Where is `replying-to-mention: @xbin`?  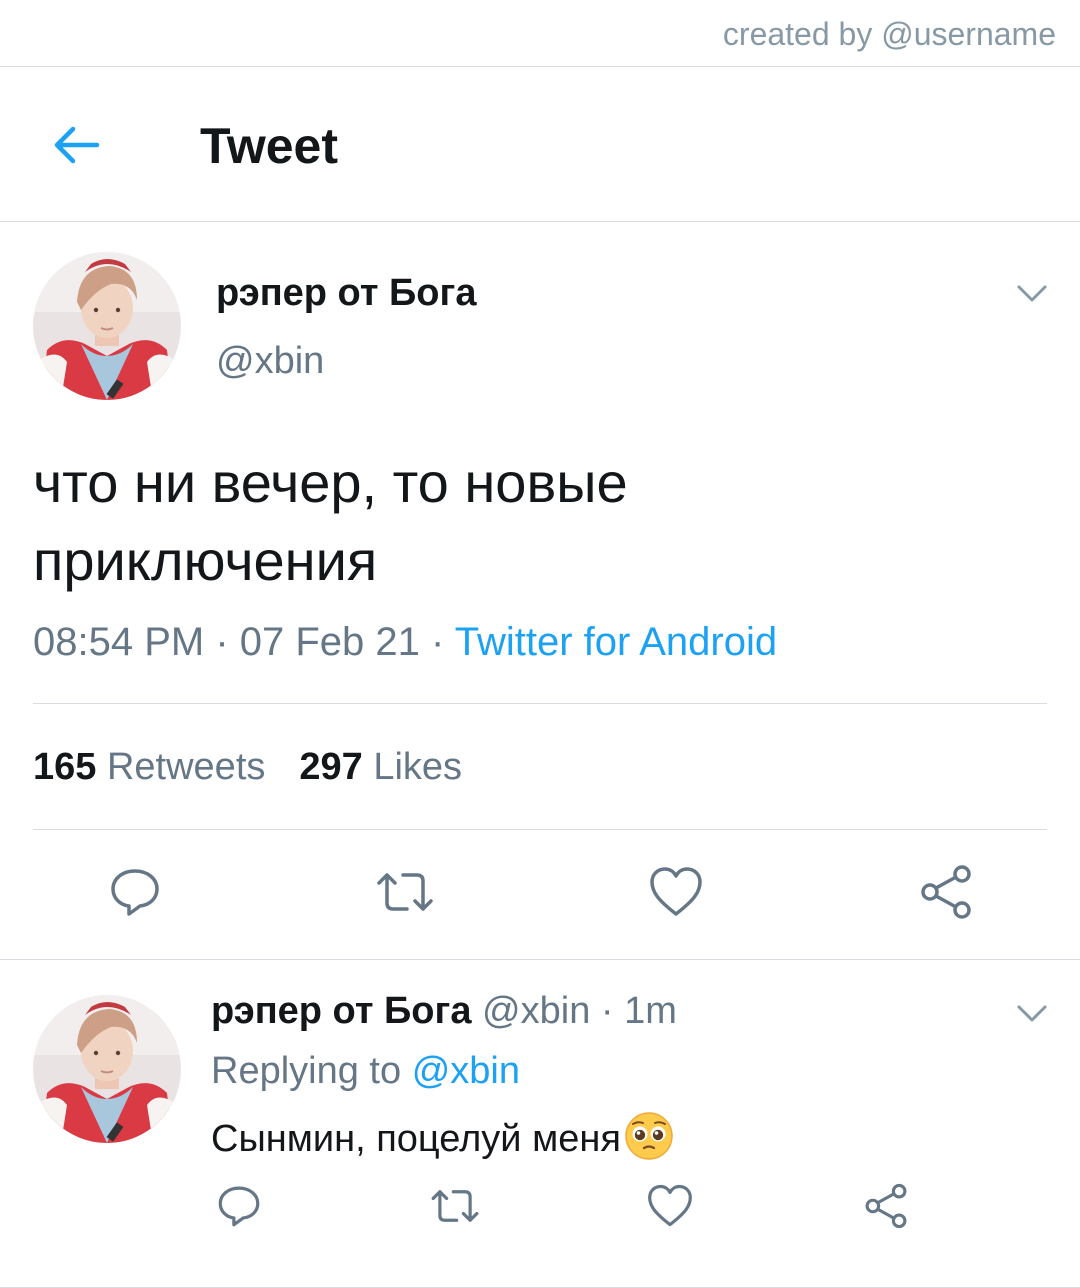 replying-to-mention: @xbin is located at coordinates (466, 1071).